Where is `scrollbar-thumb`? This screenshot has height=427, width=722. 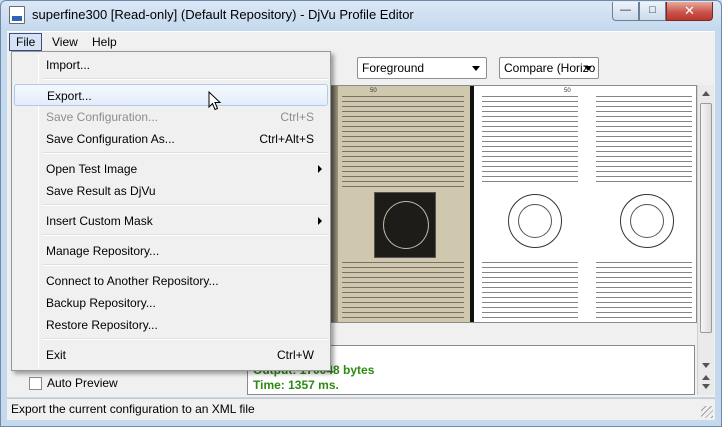
scrollbar-thumb is located at coordinates (706, 218).